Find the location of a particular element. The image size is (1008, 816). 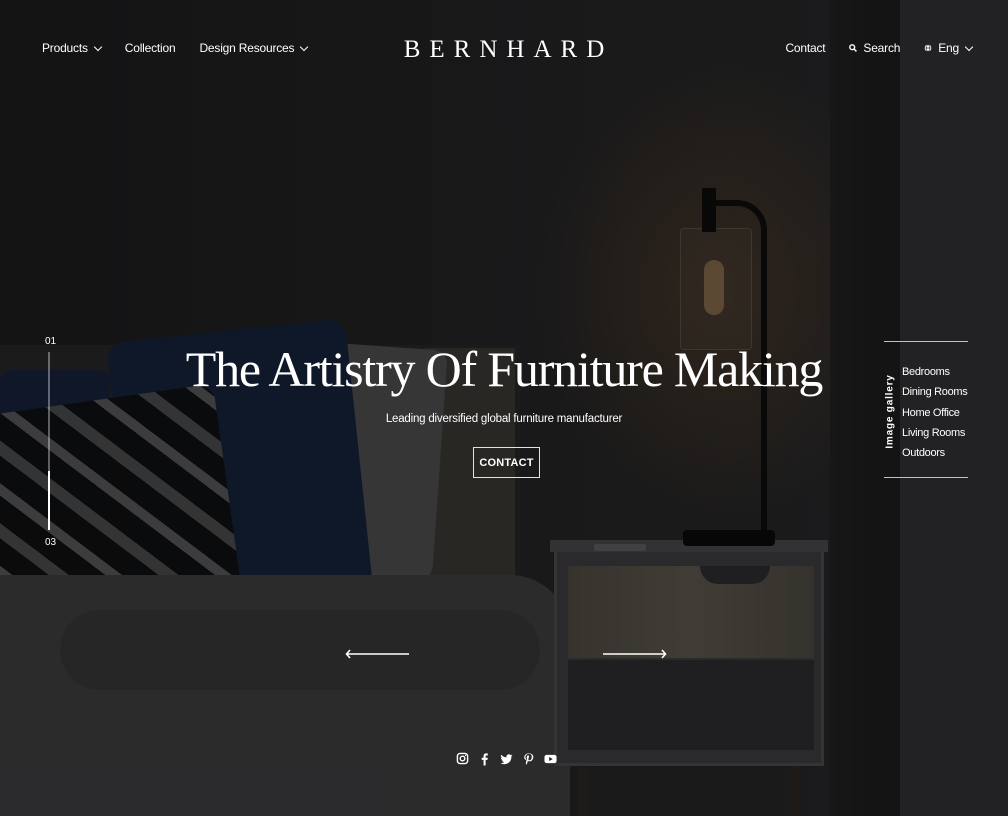

gallery-item-home-office: Home Office is located at coordinates (934, 413).